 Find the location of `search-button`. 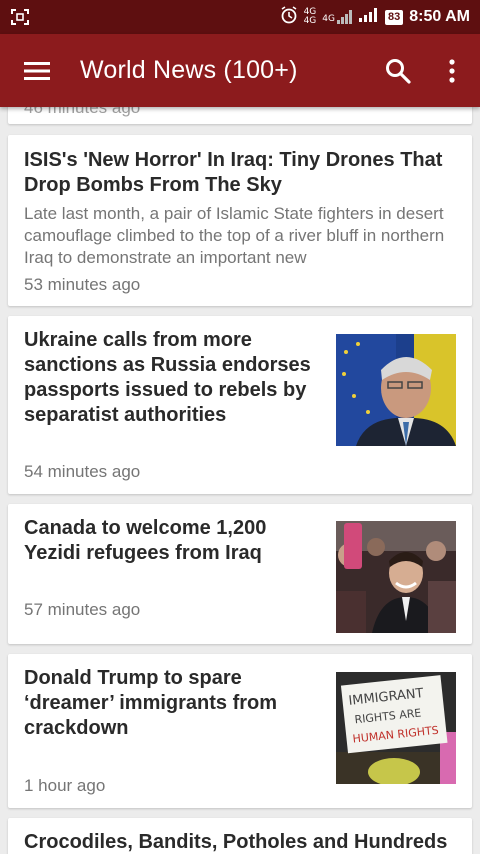

search-button is located at coordinates (398, 71).